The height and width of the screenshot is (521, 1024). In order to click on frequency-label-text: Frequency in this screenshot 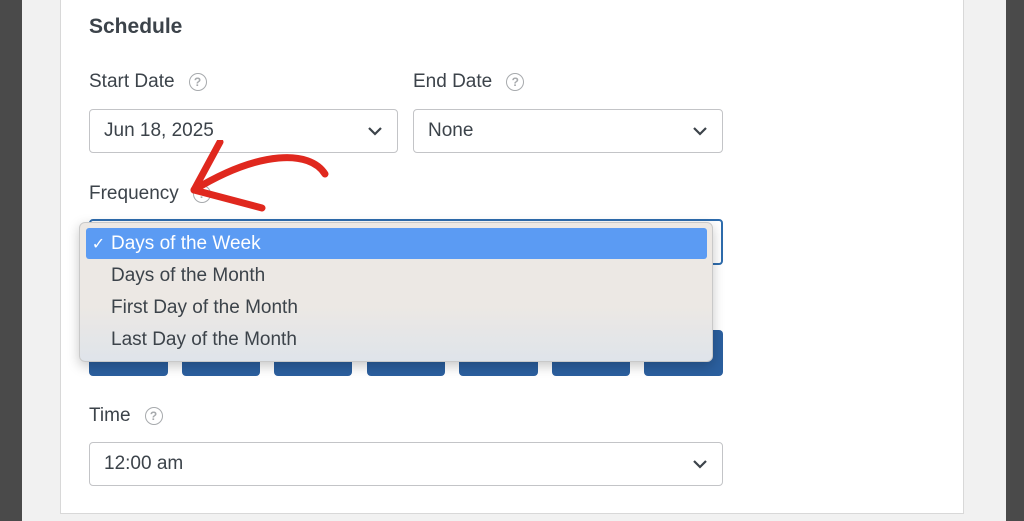, I will do `click(134, 193)`.